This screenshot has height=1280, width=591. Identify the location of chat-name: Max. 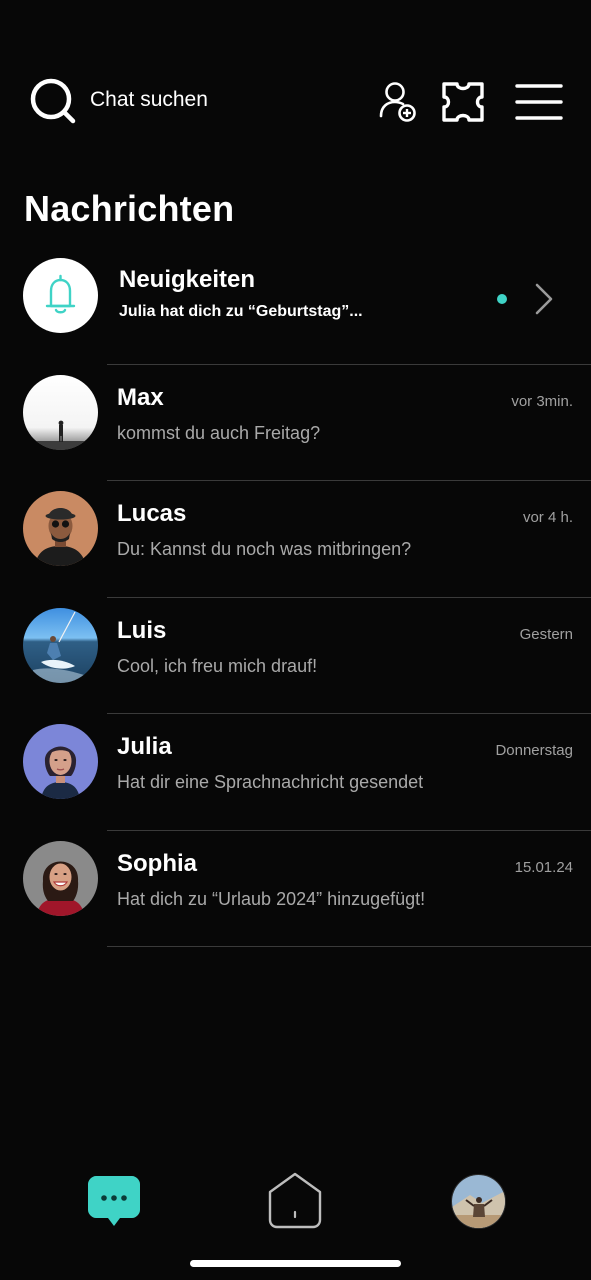
(140, 397).